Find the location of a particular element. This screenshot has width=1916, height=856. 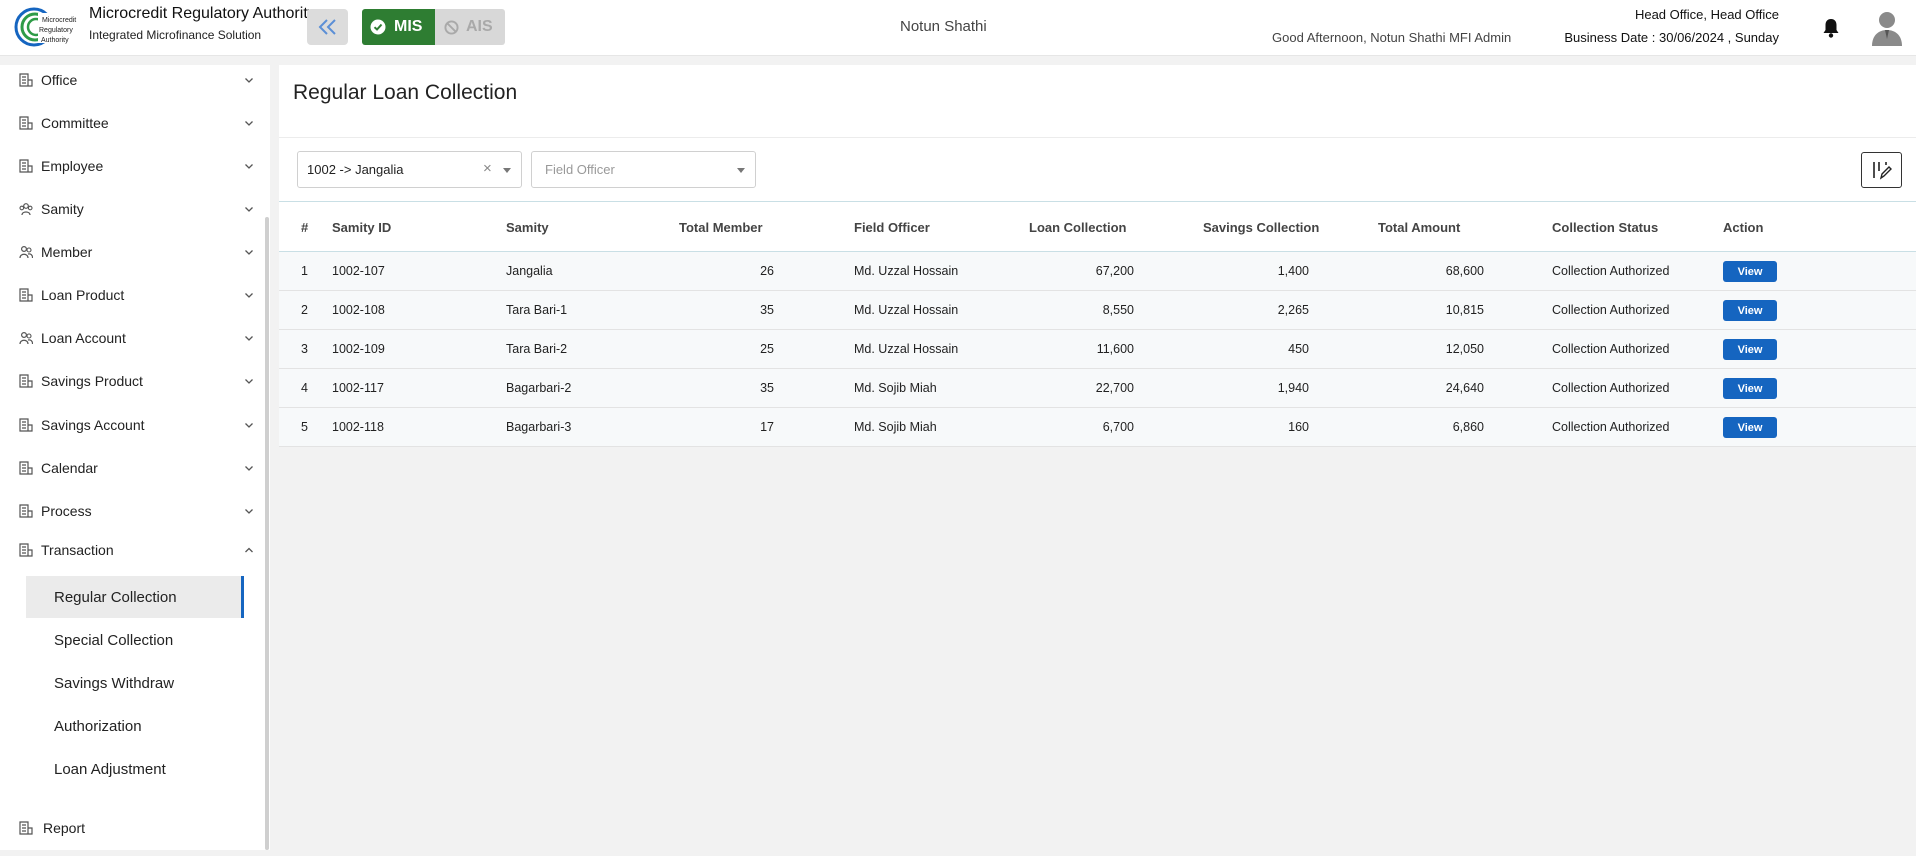

total-member-cell: 17 is located at coordinates (767, 427).